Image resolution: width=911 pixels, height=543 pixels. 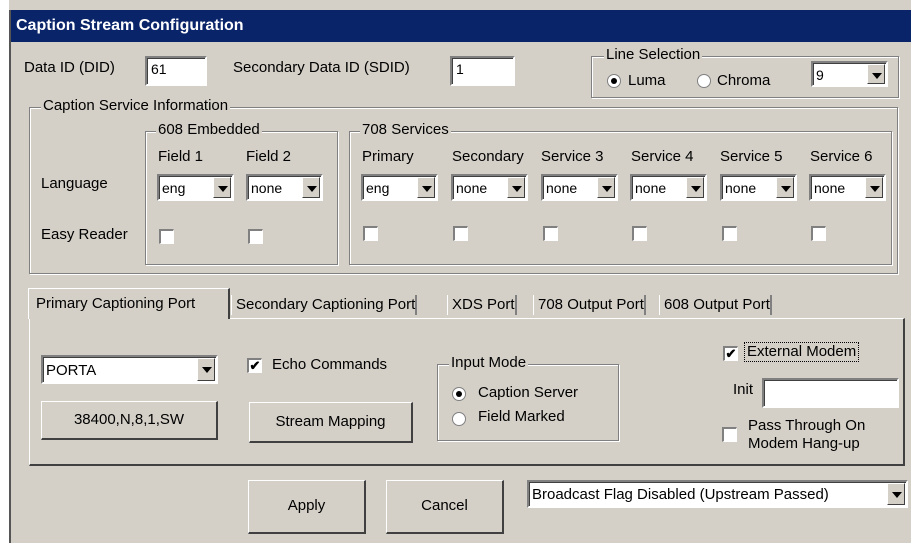 What do you see at coordinates (388, 156) in the screenshot?
I see `primary-service-label: Primary` at bounding box center [388, 156].